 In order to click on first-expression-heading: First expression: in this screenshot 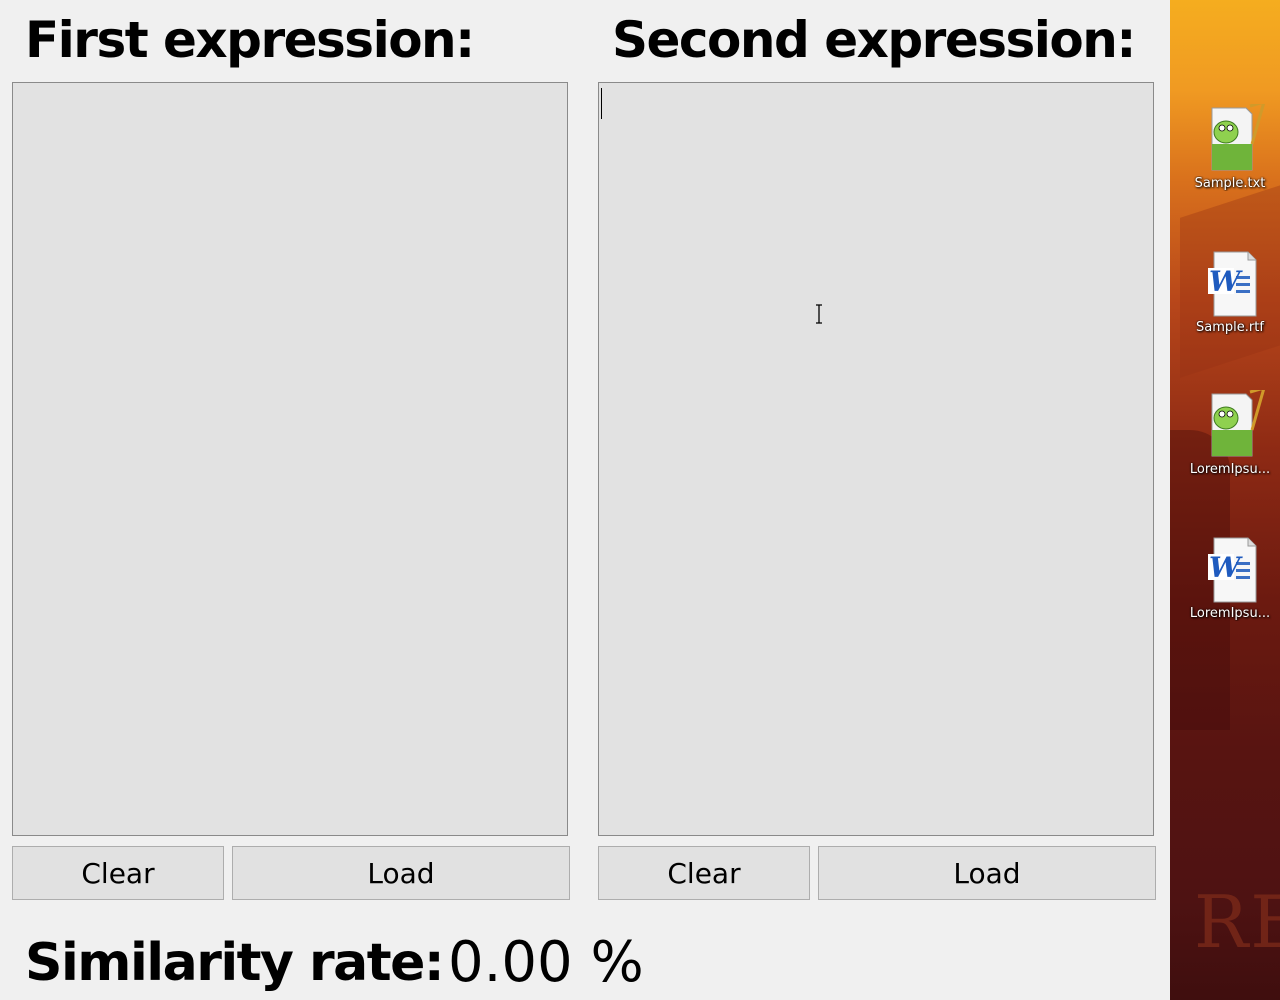, I will do `click(250, 40)`.